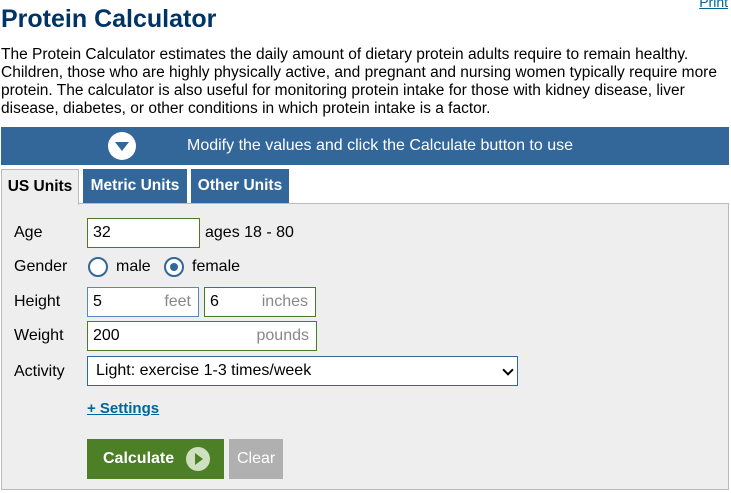  What do you see at coordinates (123, 408) in the screenshot?
I see `settings-link: + Settings` at bounding box center [123, 408].